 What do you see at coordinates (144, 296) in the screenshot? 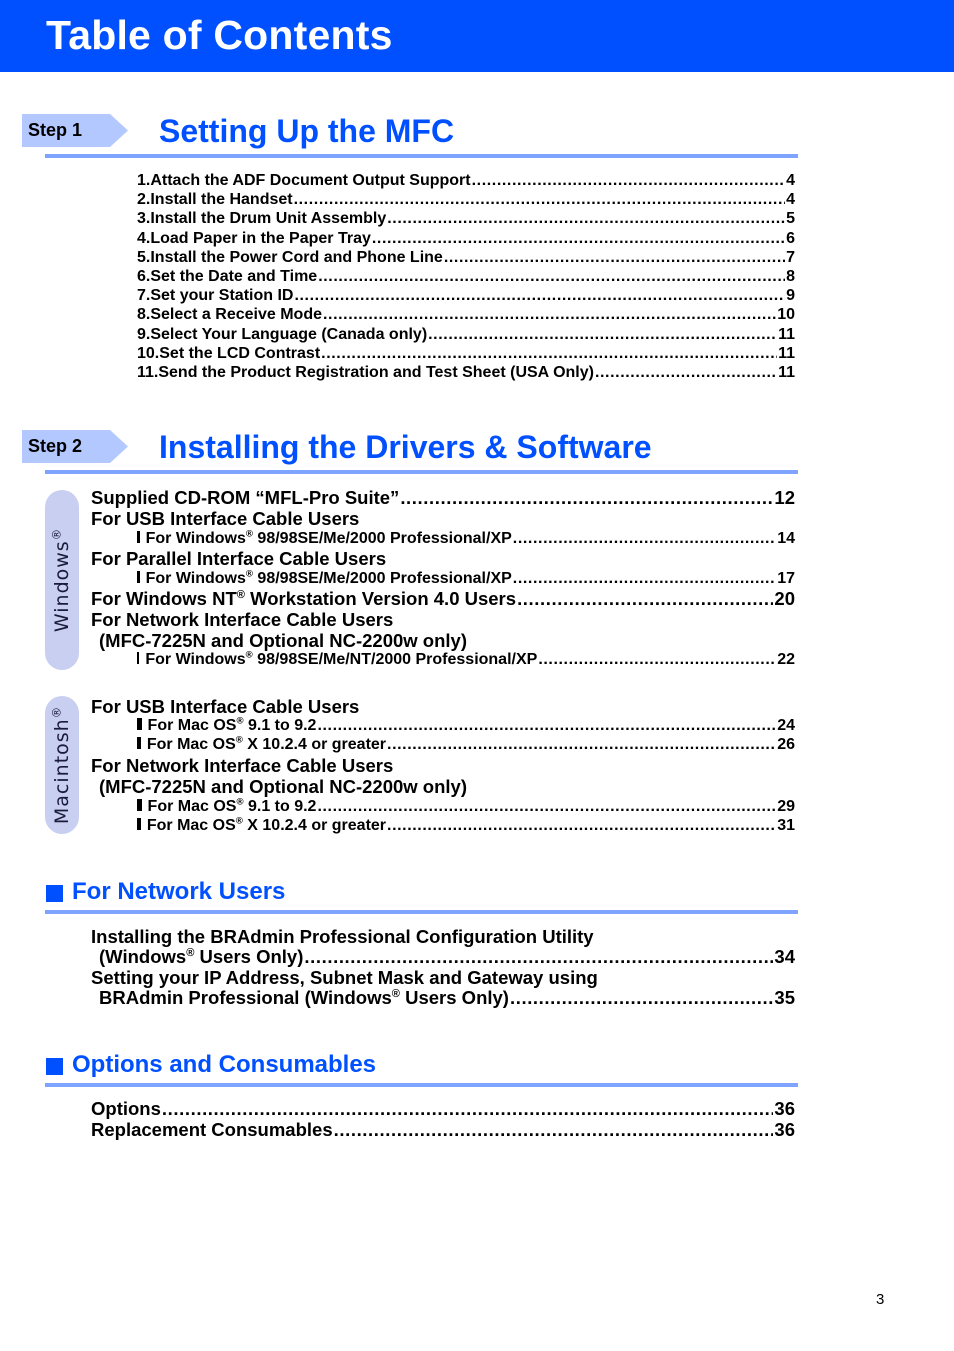
I see `toc-entry-number: 7.` at bounding box center [144, 296].